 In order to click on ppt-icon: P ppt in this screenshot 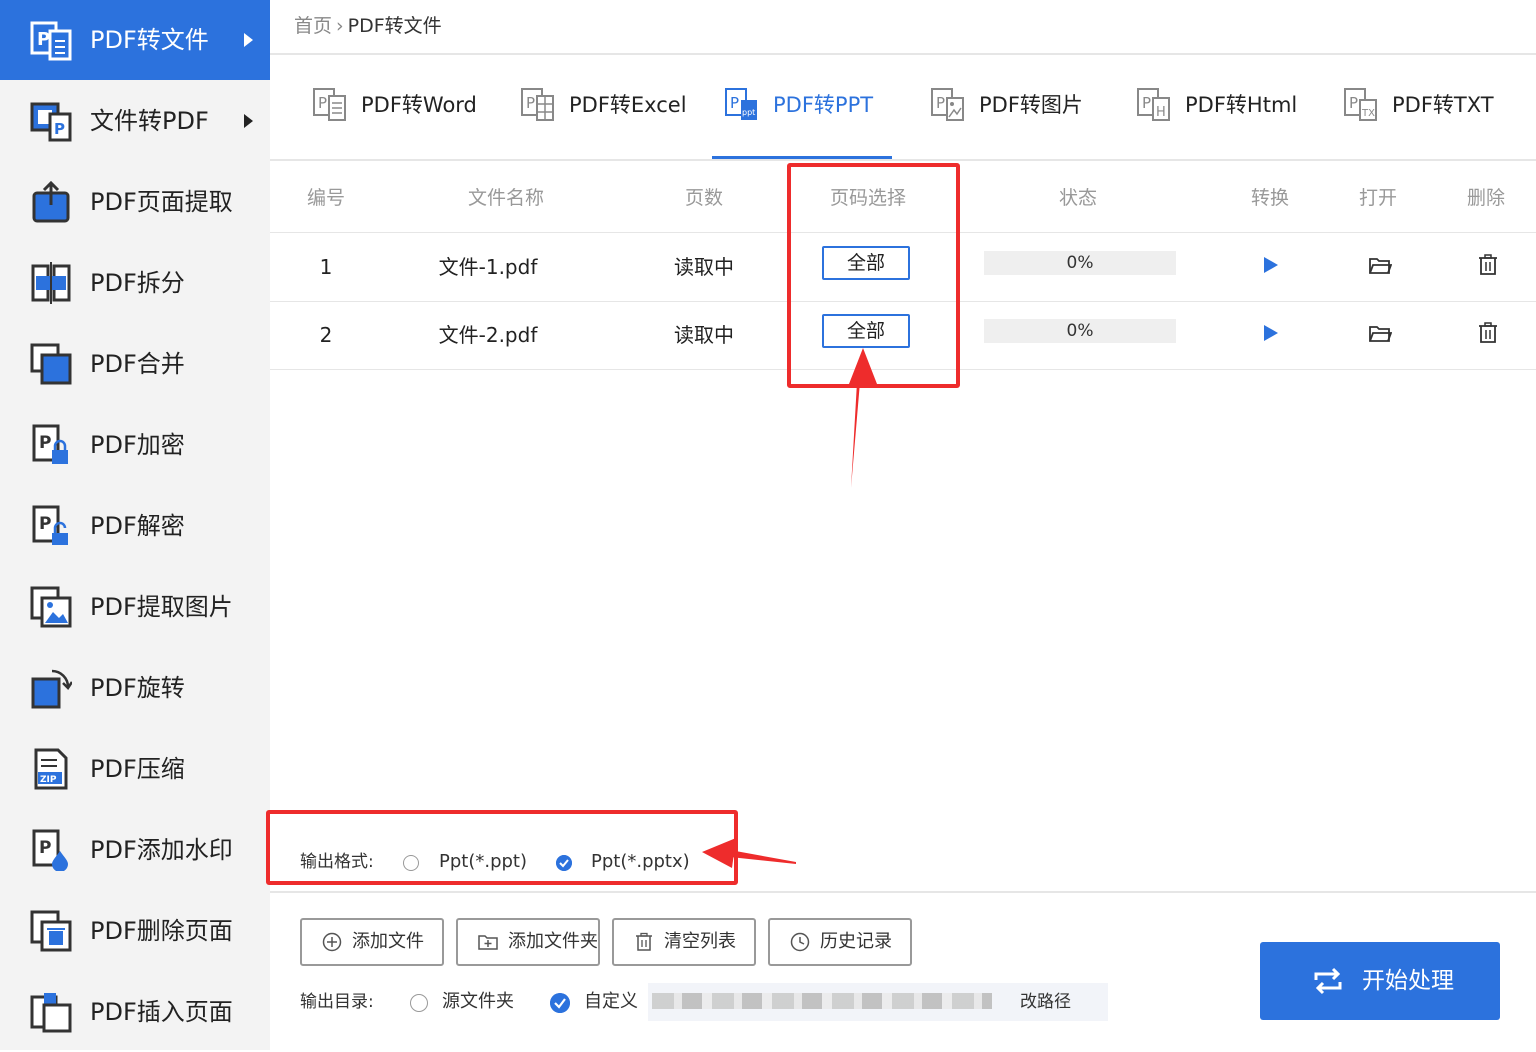, I will do `click(741, 104)`.